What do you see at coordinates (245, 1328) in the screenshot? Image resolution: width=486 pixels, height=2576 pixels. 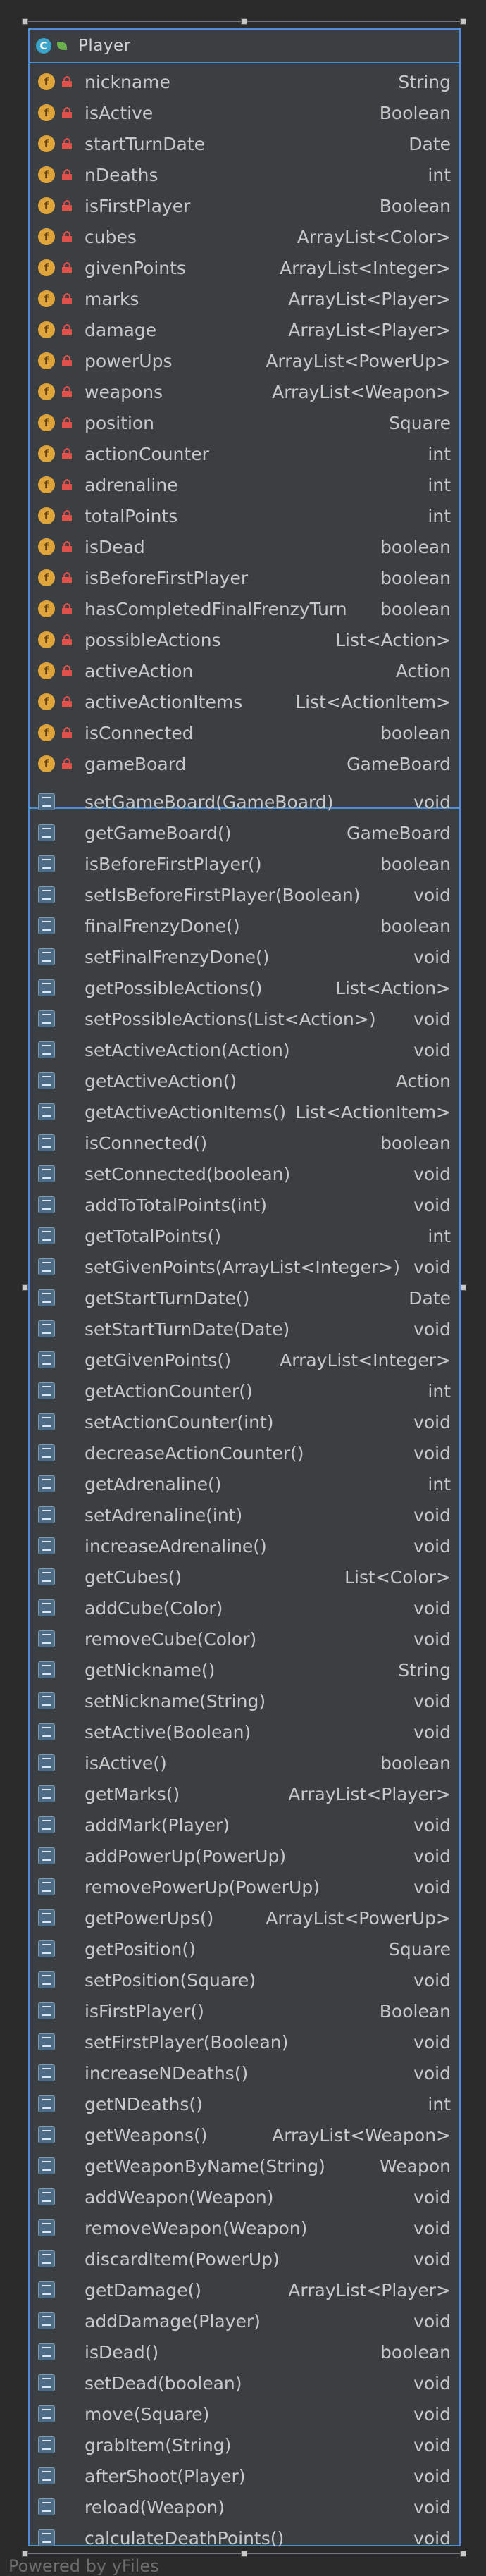 I see `method-row: setStartTurnDate(Date) void` at bounding box center [245, 1328].